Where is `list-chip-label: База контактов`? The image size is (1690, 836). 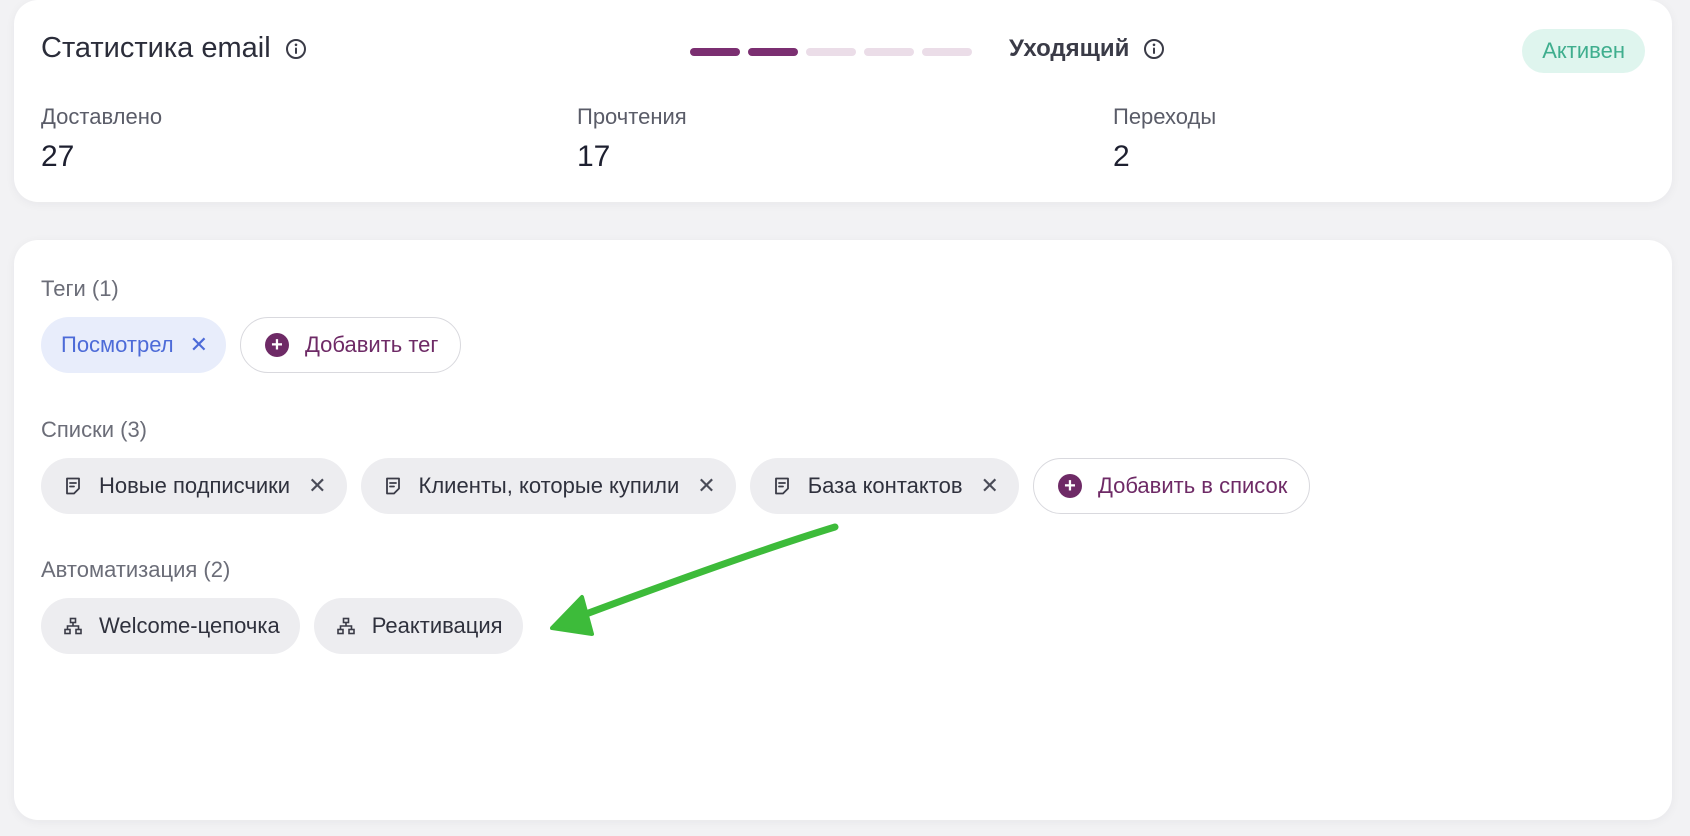
list-chip-label: База контактов is located at coordinates (885, 485).